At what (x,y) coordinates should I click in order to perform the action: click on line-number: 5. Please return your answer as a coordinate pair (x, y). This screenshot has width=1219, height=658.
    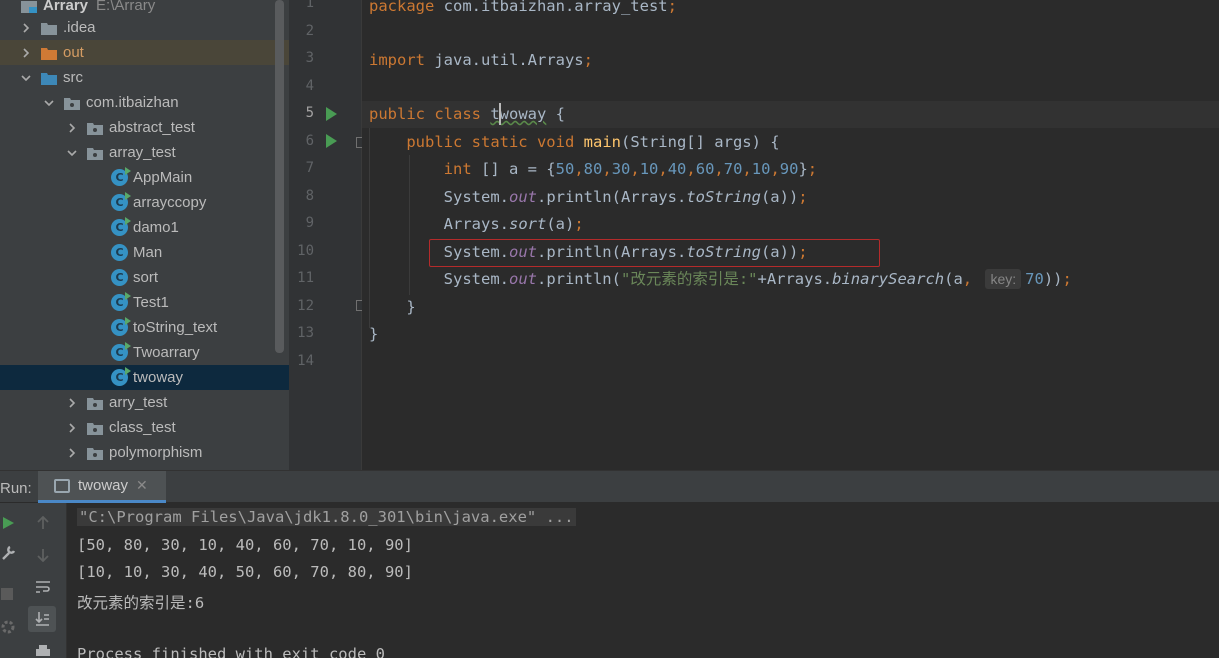
    Looking at the image, I should click on (309, 113).